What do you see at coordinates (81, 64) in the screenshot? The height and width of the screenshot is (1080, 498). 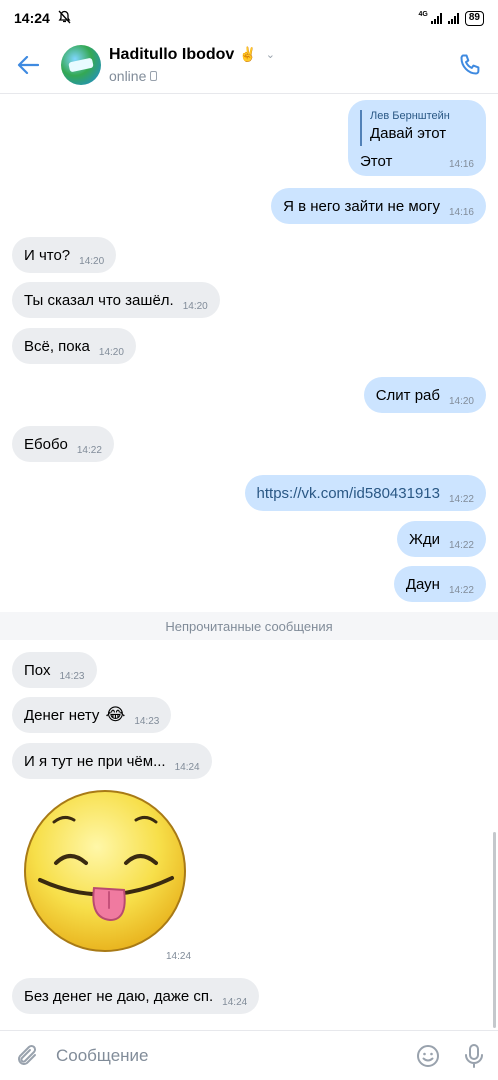 I see `avatar` at bounding box center [81, 64].